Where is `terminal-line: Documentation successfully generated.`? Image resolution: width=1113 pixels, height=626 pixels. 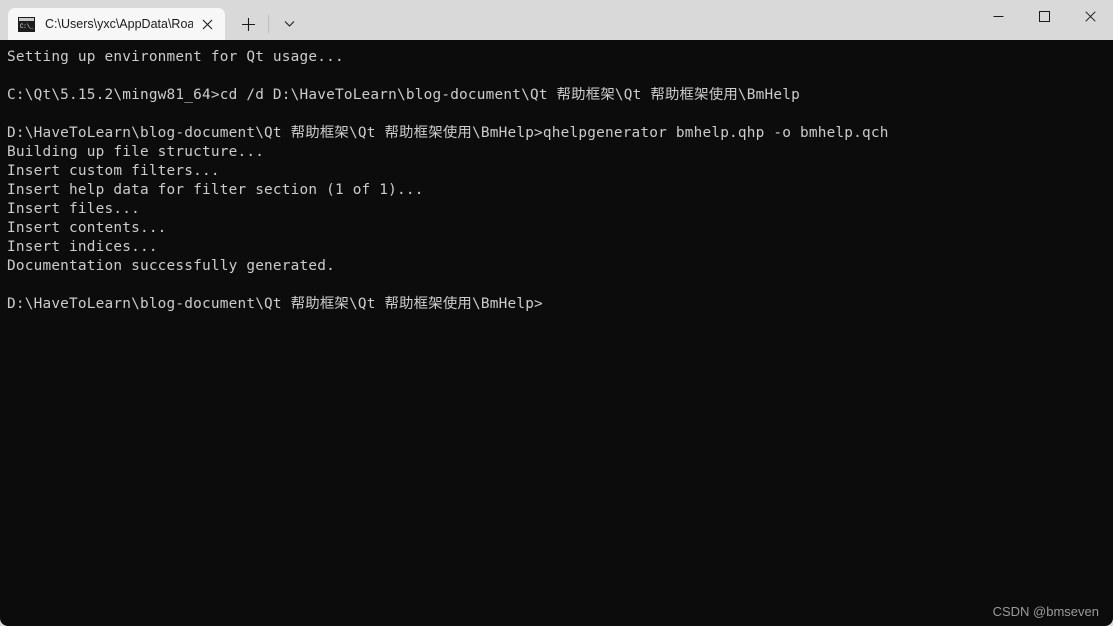
terminal-line: Documentation successfully generated. is located at coordinates (171, 266).